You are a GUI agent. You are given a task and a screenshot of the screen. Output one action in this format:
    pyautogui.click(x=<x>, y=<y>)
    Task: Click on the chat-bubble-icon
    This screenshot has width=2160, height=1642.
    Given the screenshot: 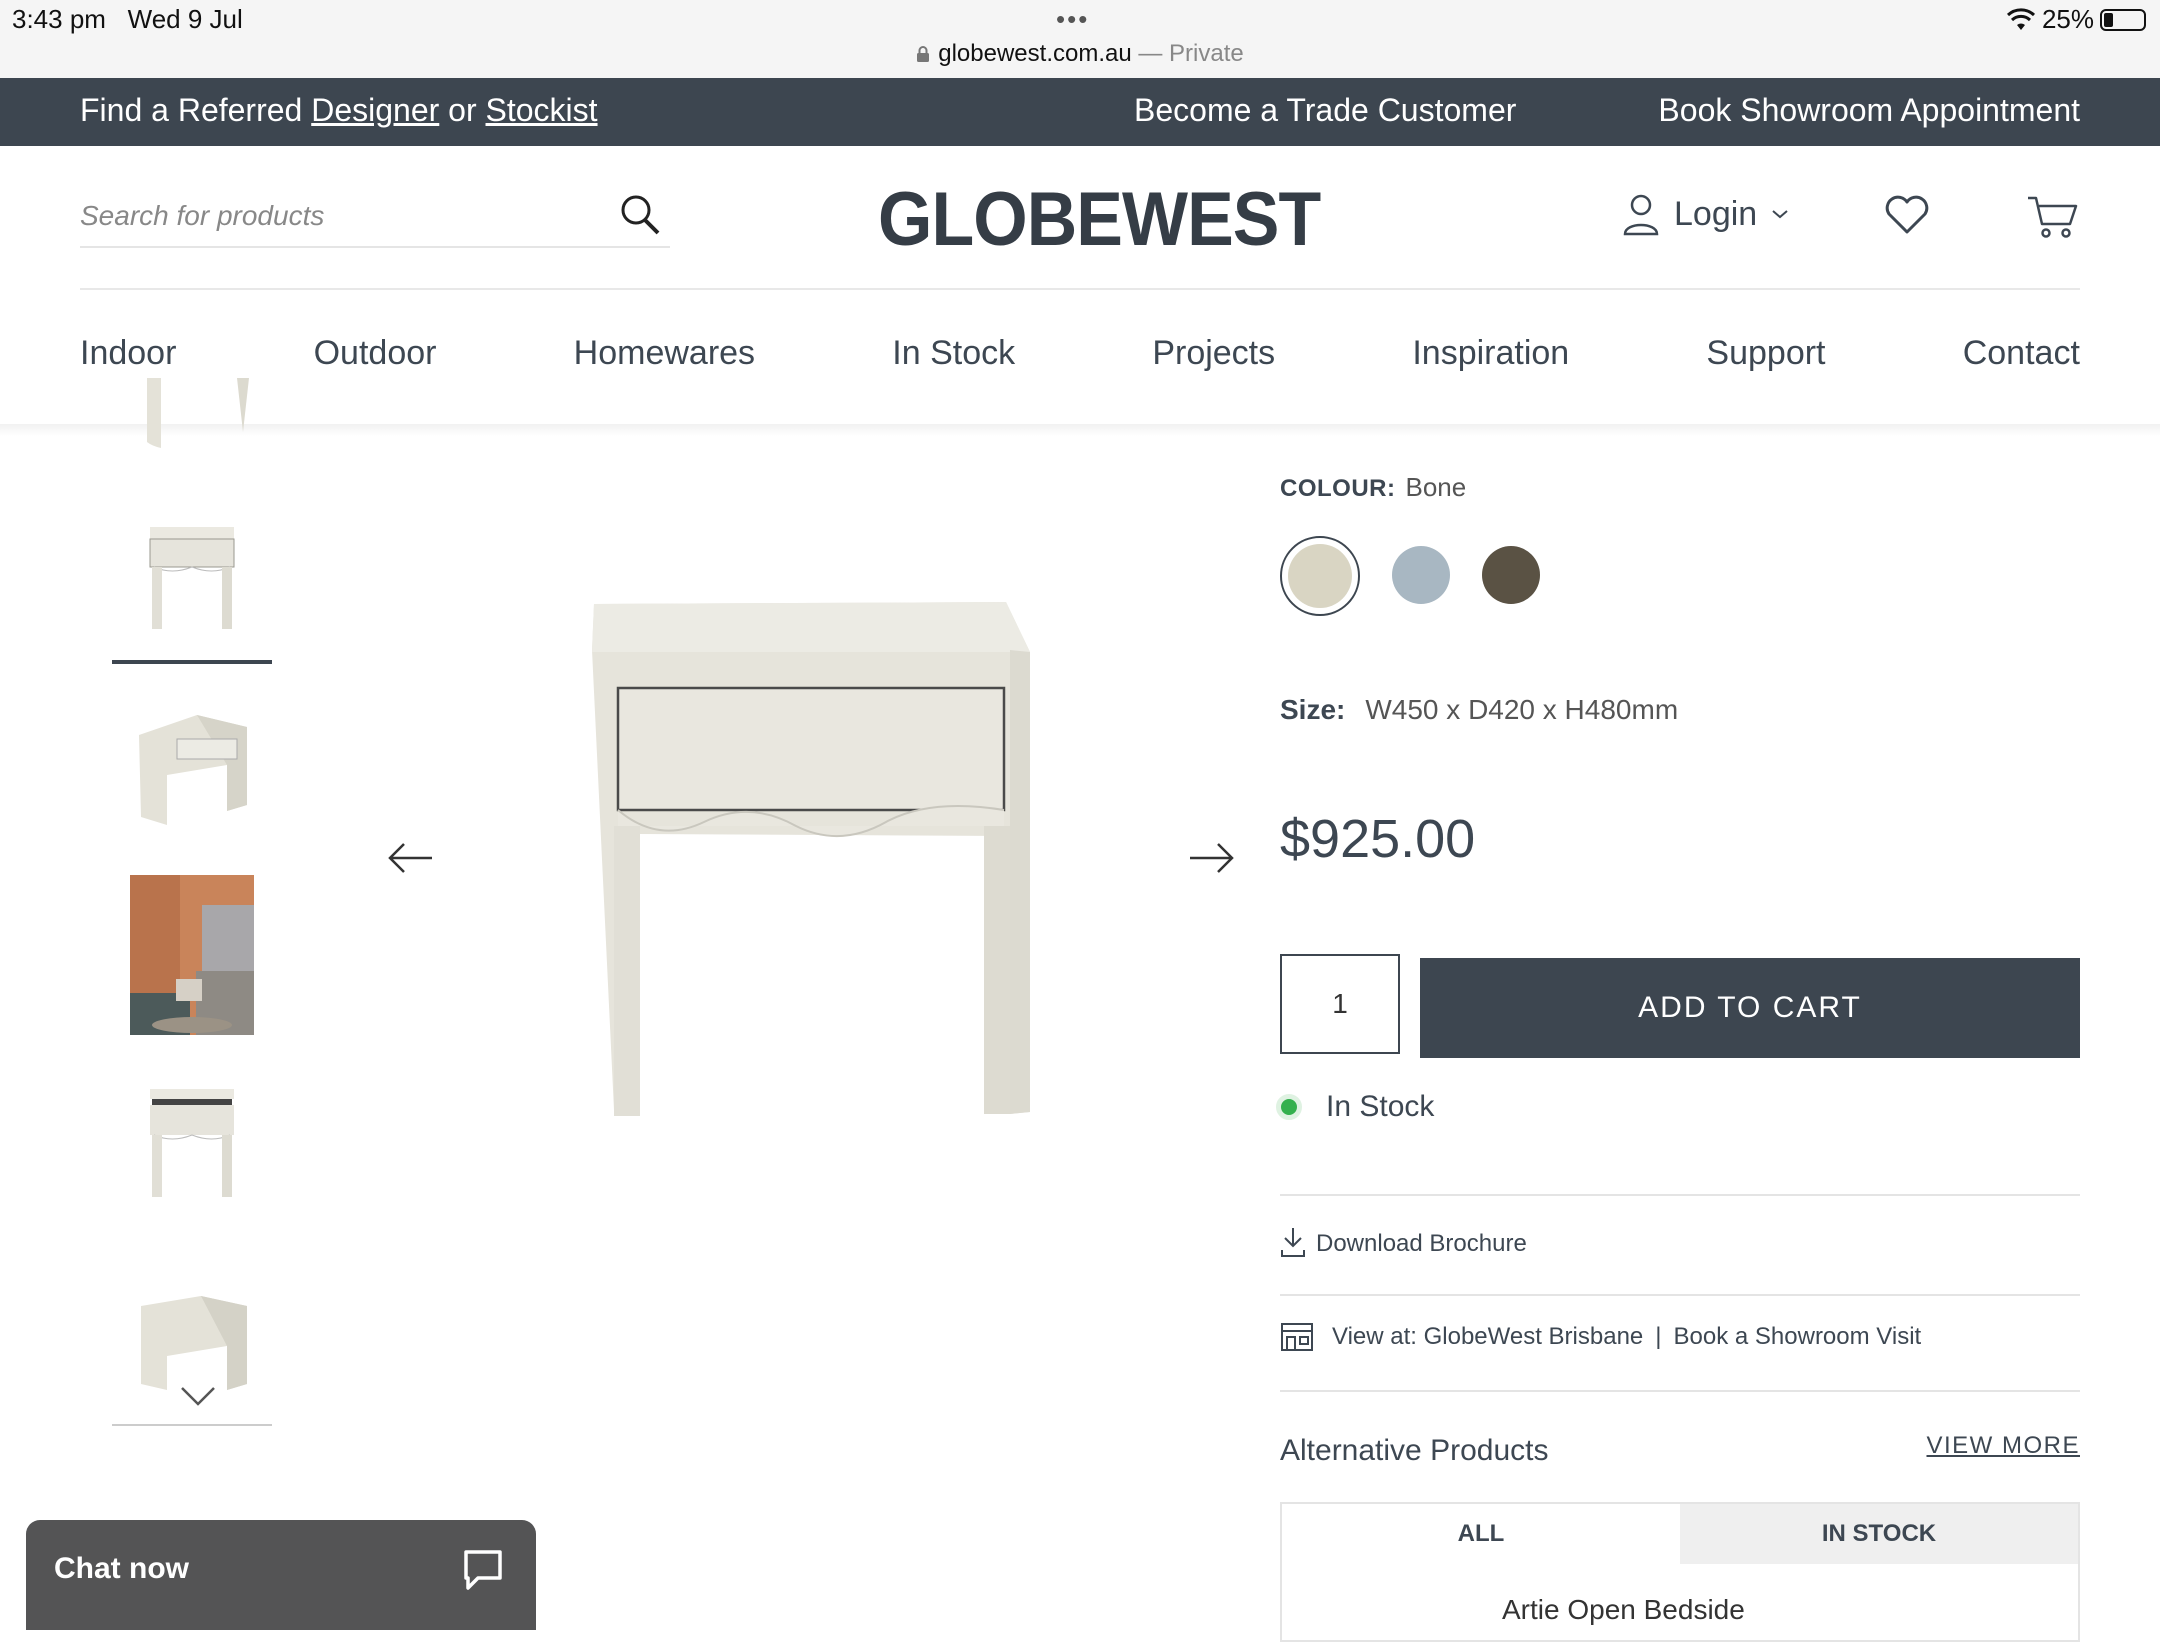 What is the action you would take?
    pyautogui.click(x=483, y=1570)
    